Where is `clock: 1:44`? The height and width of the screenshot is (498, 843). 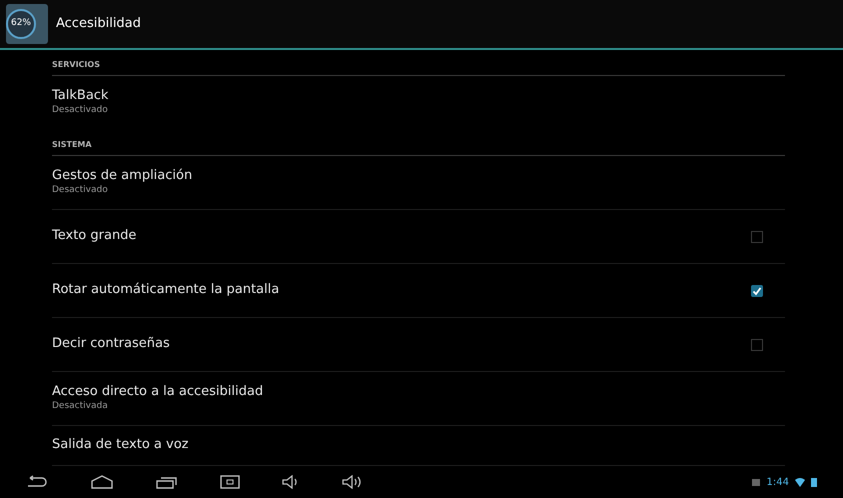 clock: 1:44 is located at coordinates (777, 483).